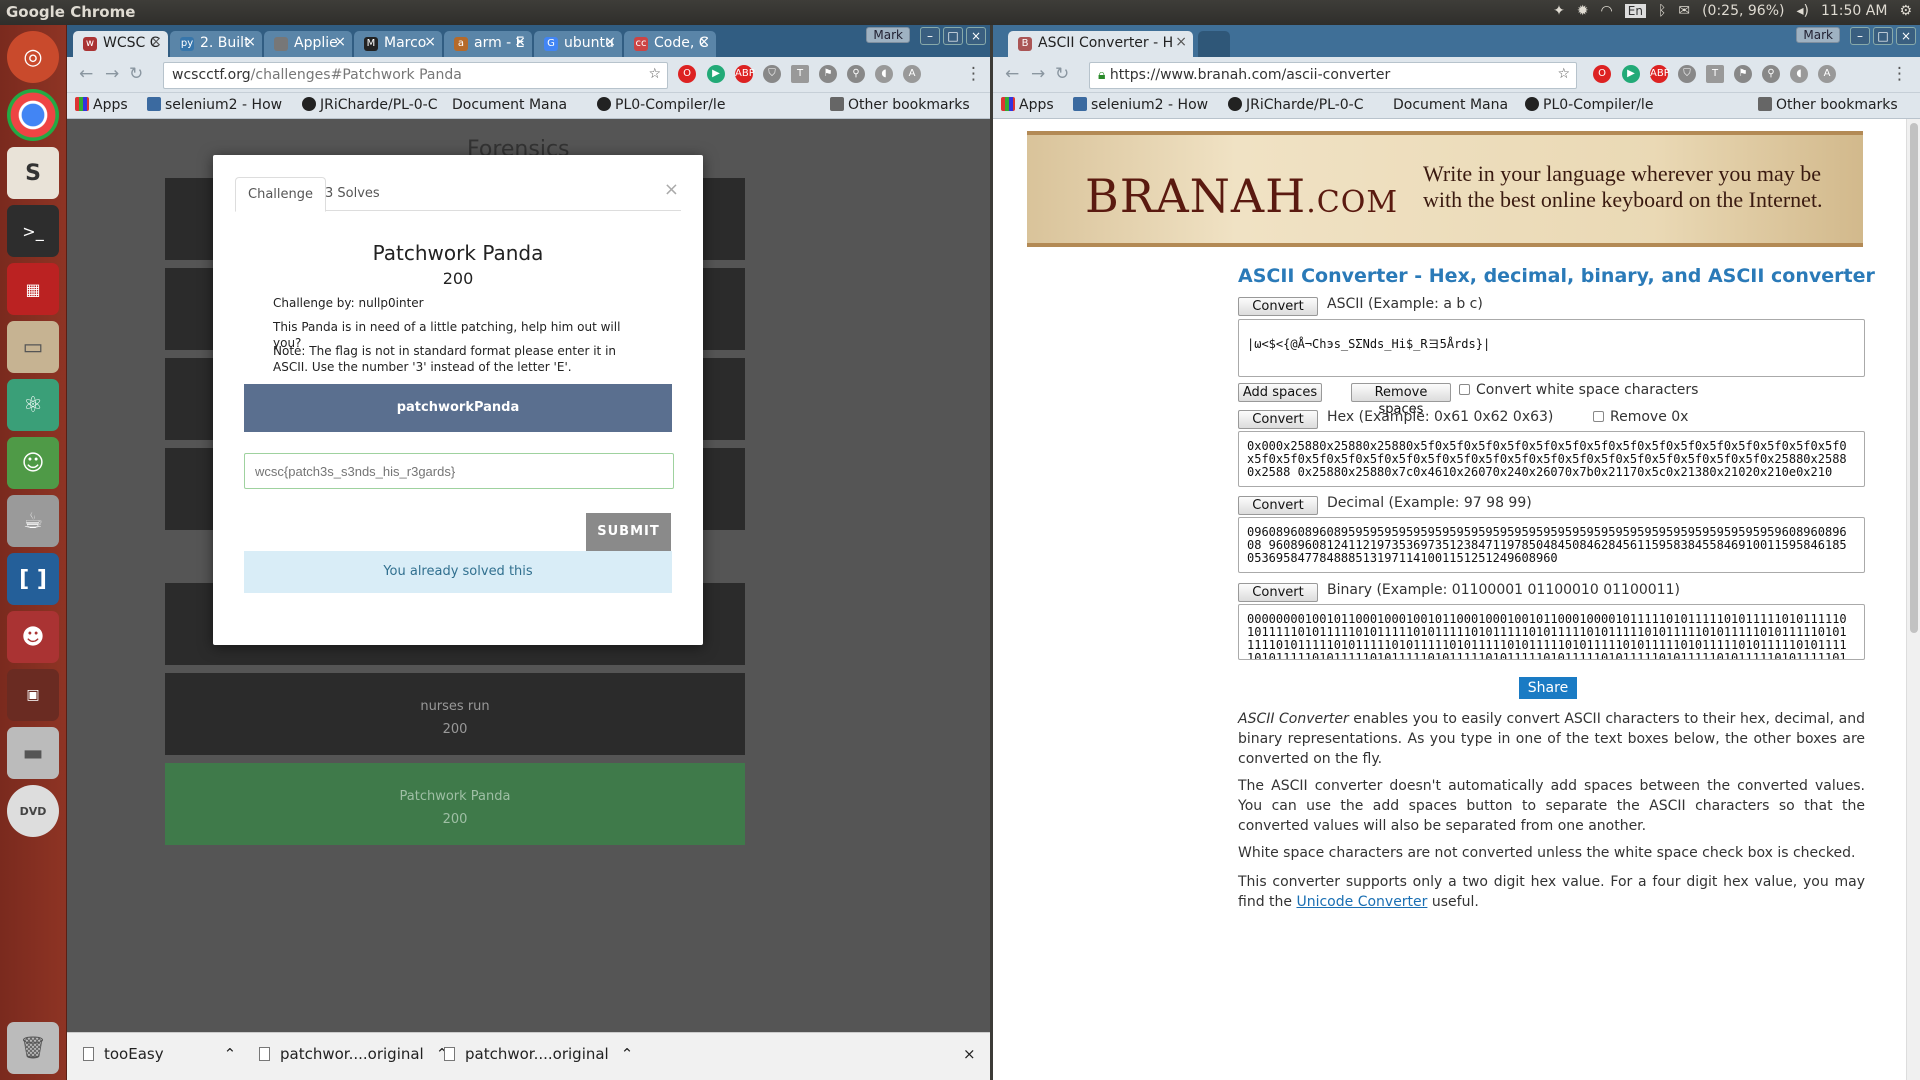 The image size is (1920, 1080). Describe the element at coordinates (1602, 74) in the screenshot. I see `opera-icon: O` at that location.